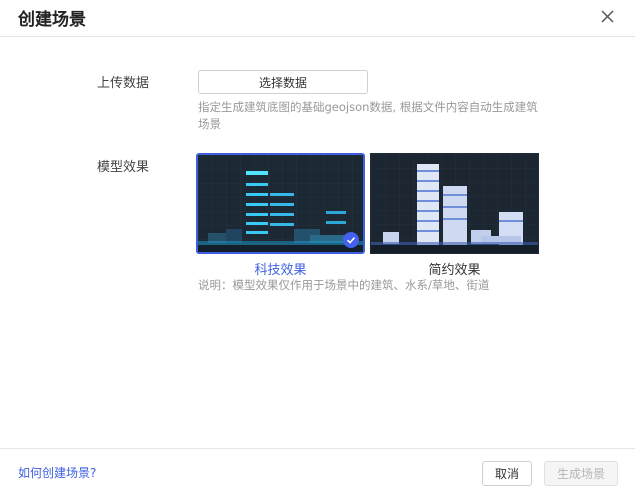 Image resolution: width=635 pixels, height=495 pixels. I want to click on effect-label: 模型效果, so click(123, 167).